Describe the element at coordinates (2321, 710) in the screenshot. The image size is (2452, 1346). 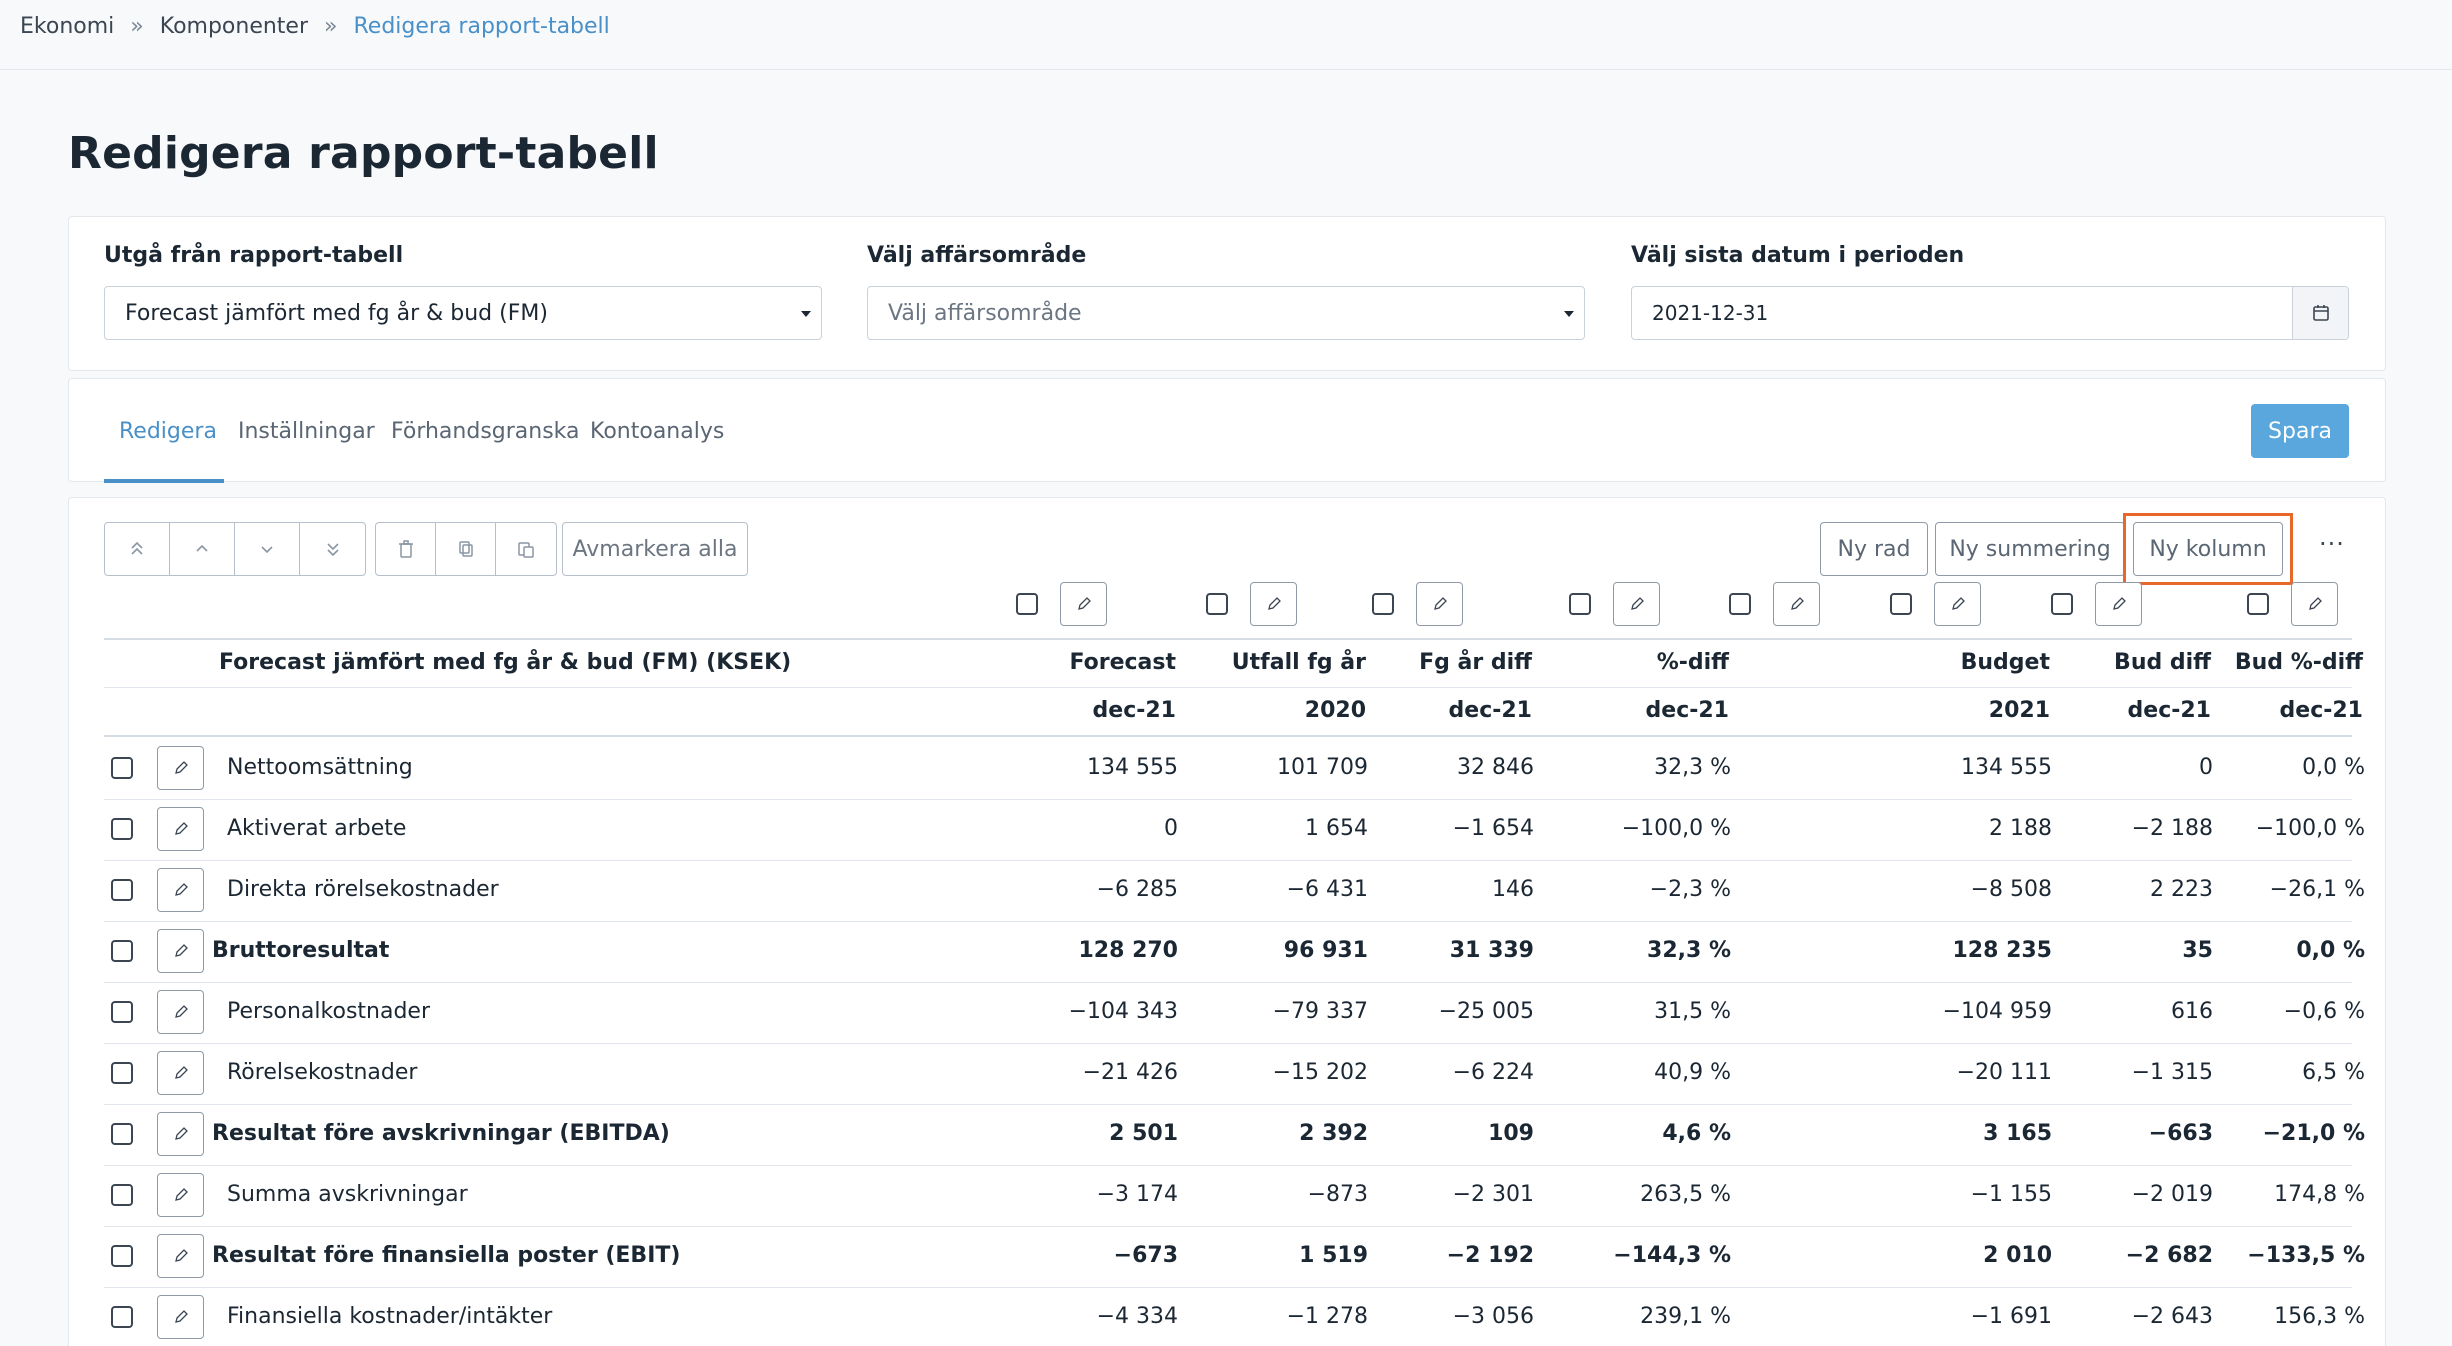
I see `col-sub-bud-pct-diff: dec-21` at that location.